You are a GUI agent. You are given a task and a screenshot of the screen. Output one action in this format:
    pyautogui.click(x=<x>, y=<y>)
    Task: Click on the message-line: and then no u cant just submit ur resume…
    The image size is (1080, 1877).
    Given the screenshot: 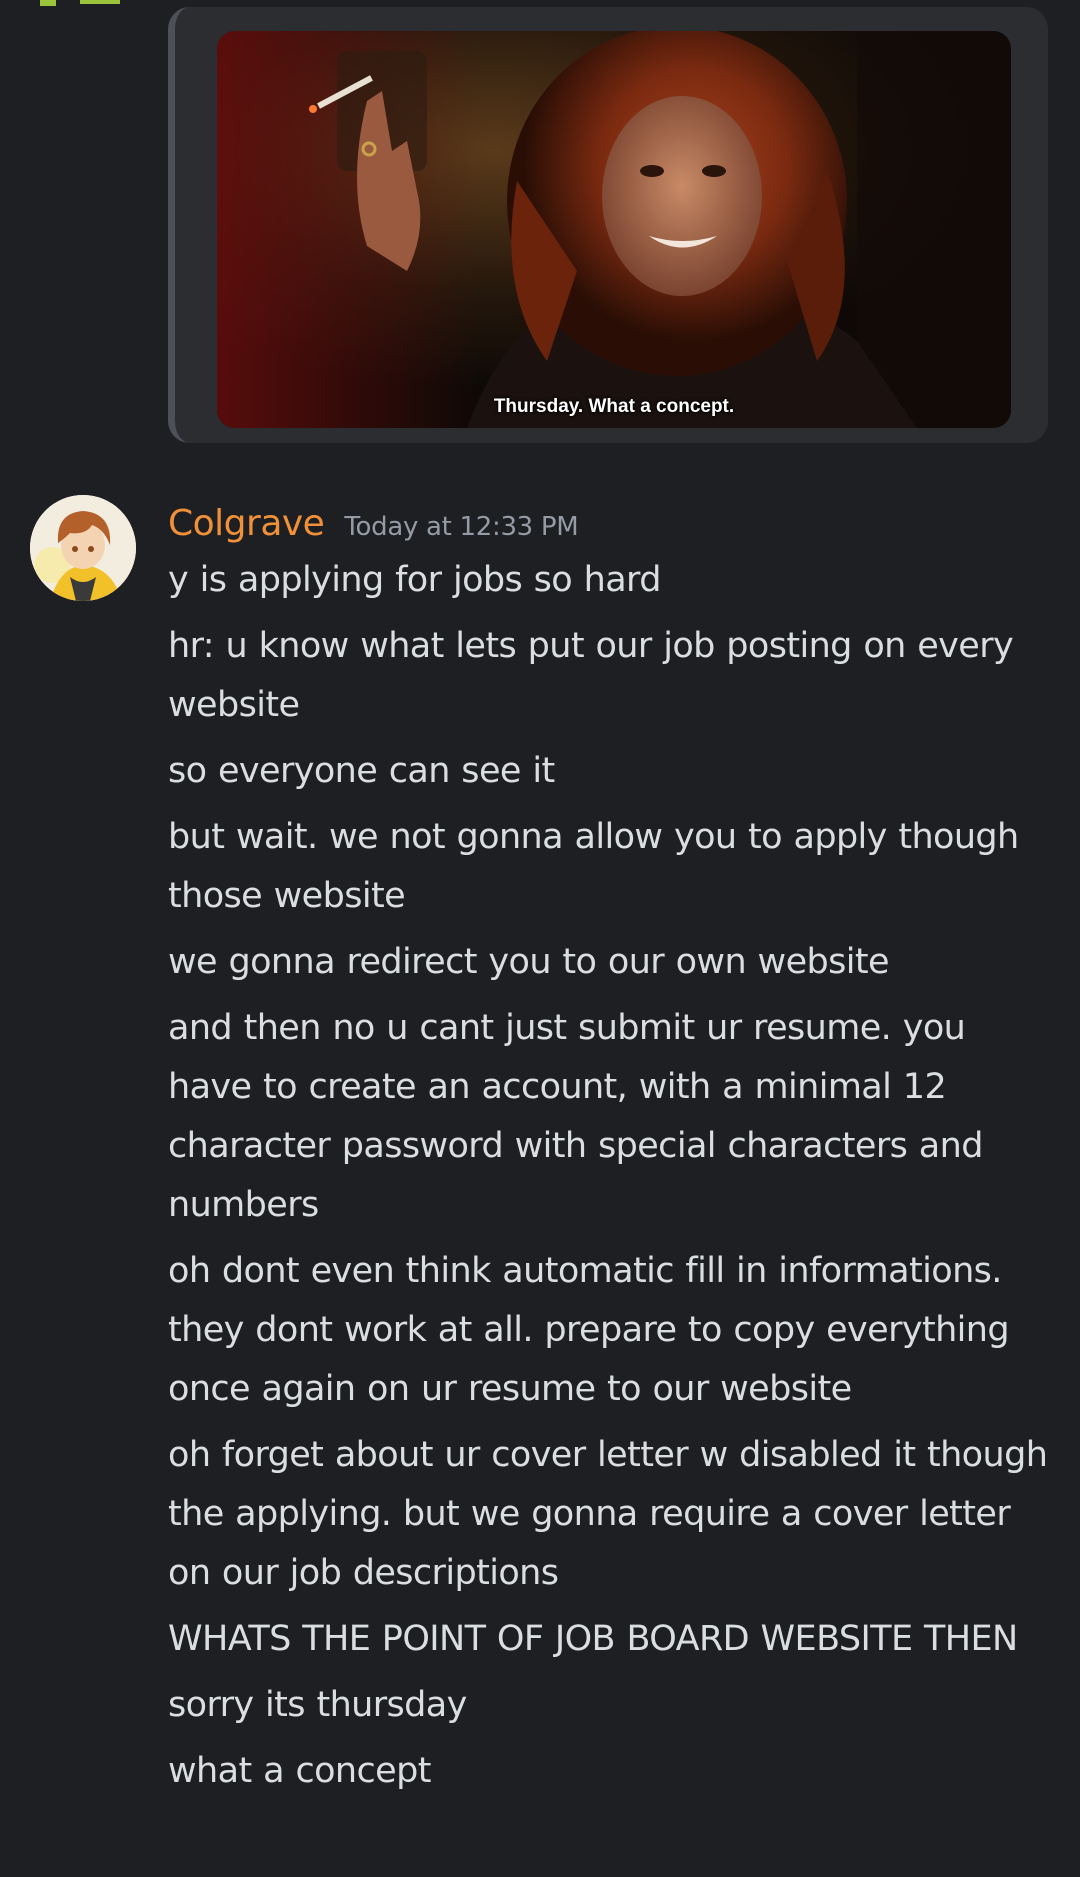 What is the action you would take?
    pyautogui.click(x=575, y=1116)
    